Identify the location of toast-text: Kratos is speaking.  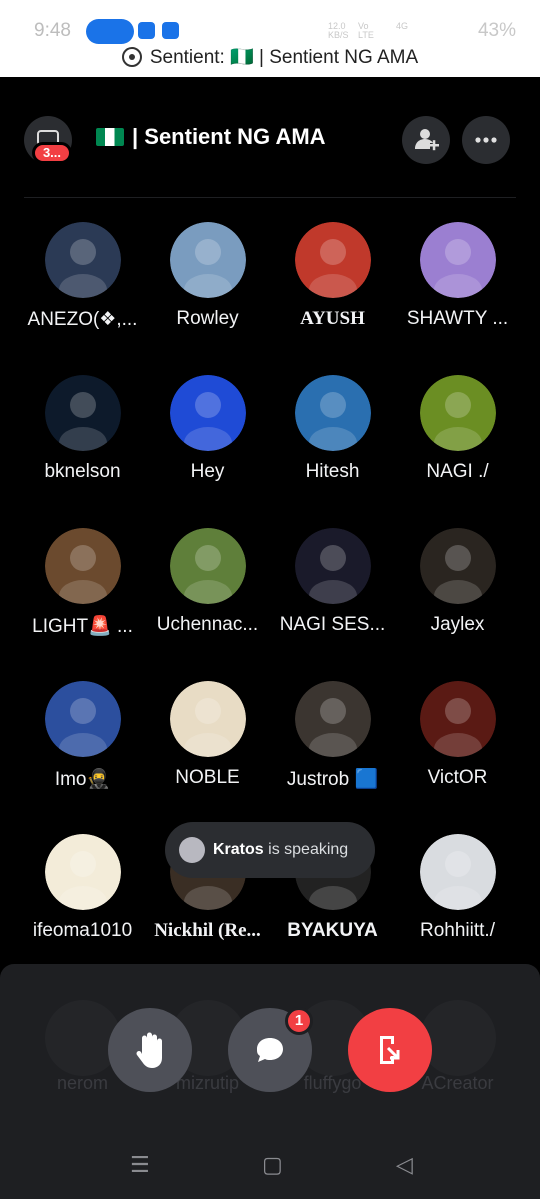
(280, 850).